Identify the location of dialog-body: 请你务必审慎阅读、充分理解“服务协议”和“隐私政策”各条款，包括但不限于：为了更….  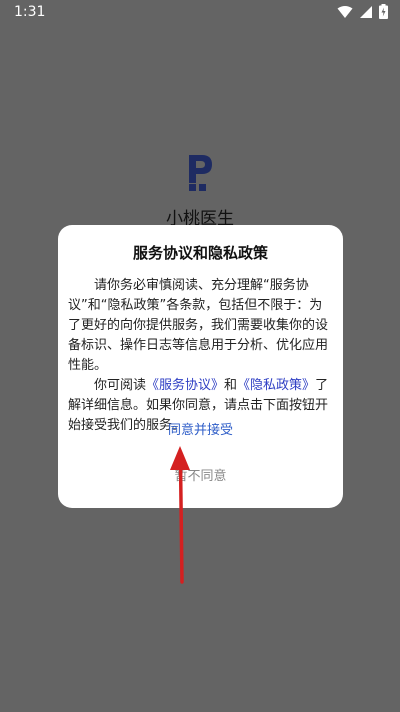
(200, 356).